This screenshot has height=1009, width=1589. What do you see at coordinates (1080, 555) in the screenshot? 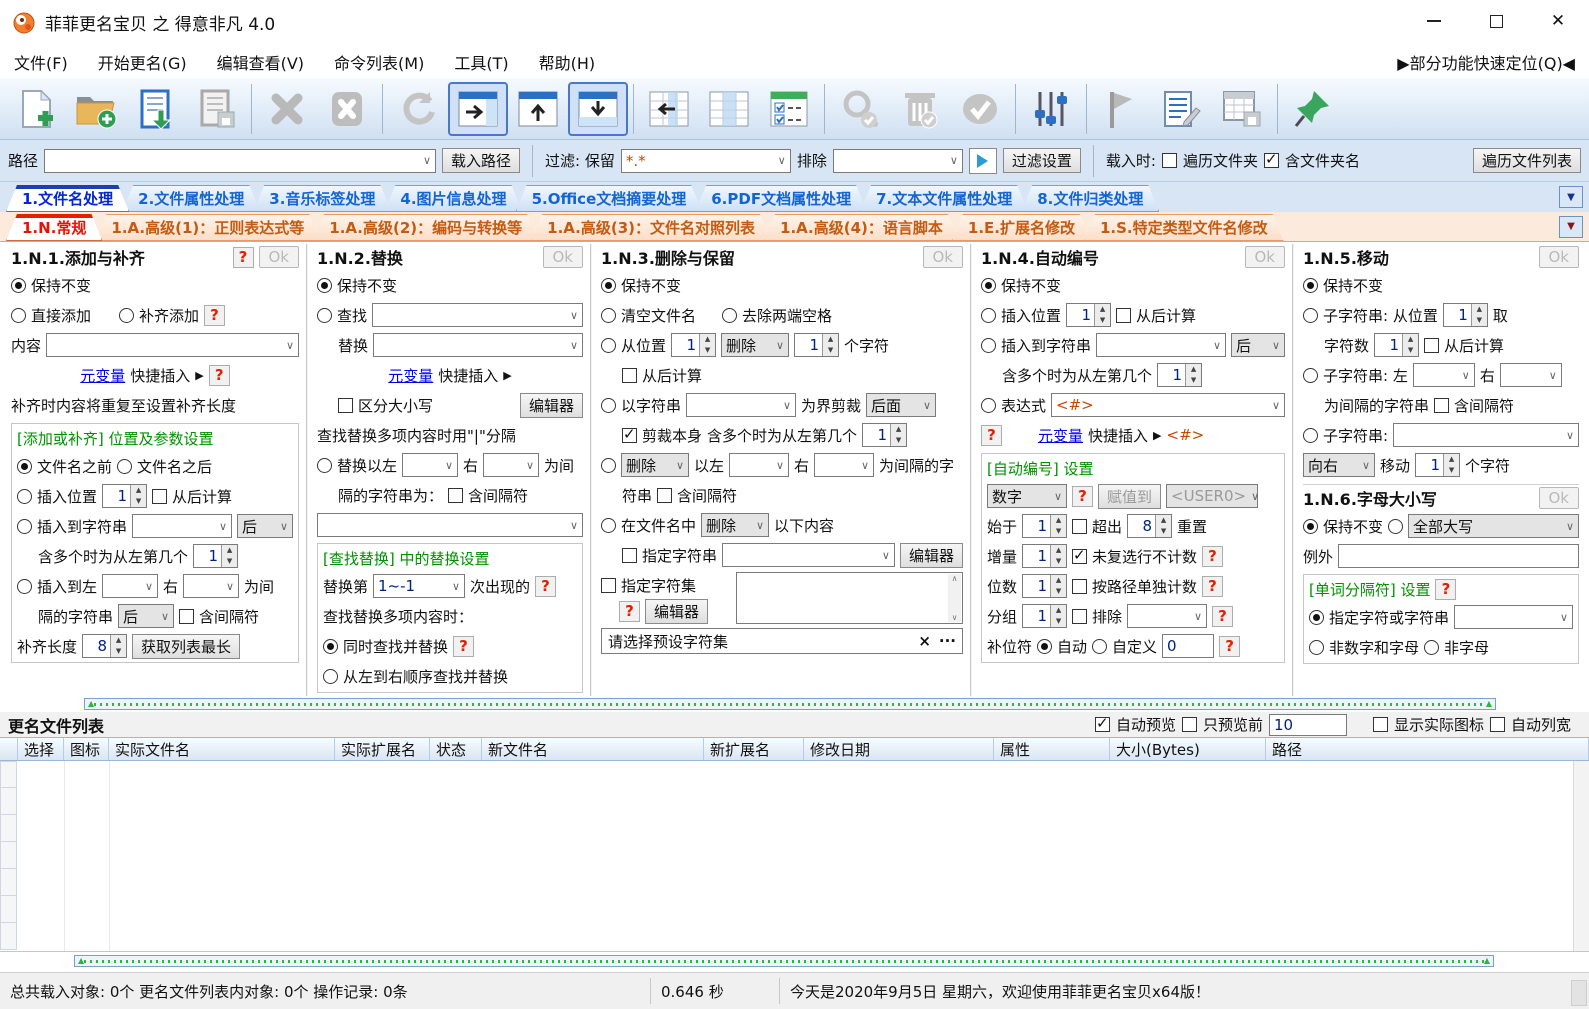
I see `skip-unchecked-checkbox` at bounding box center [1080, 555].